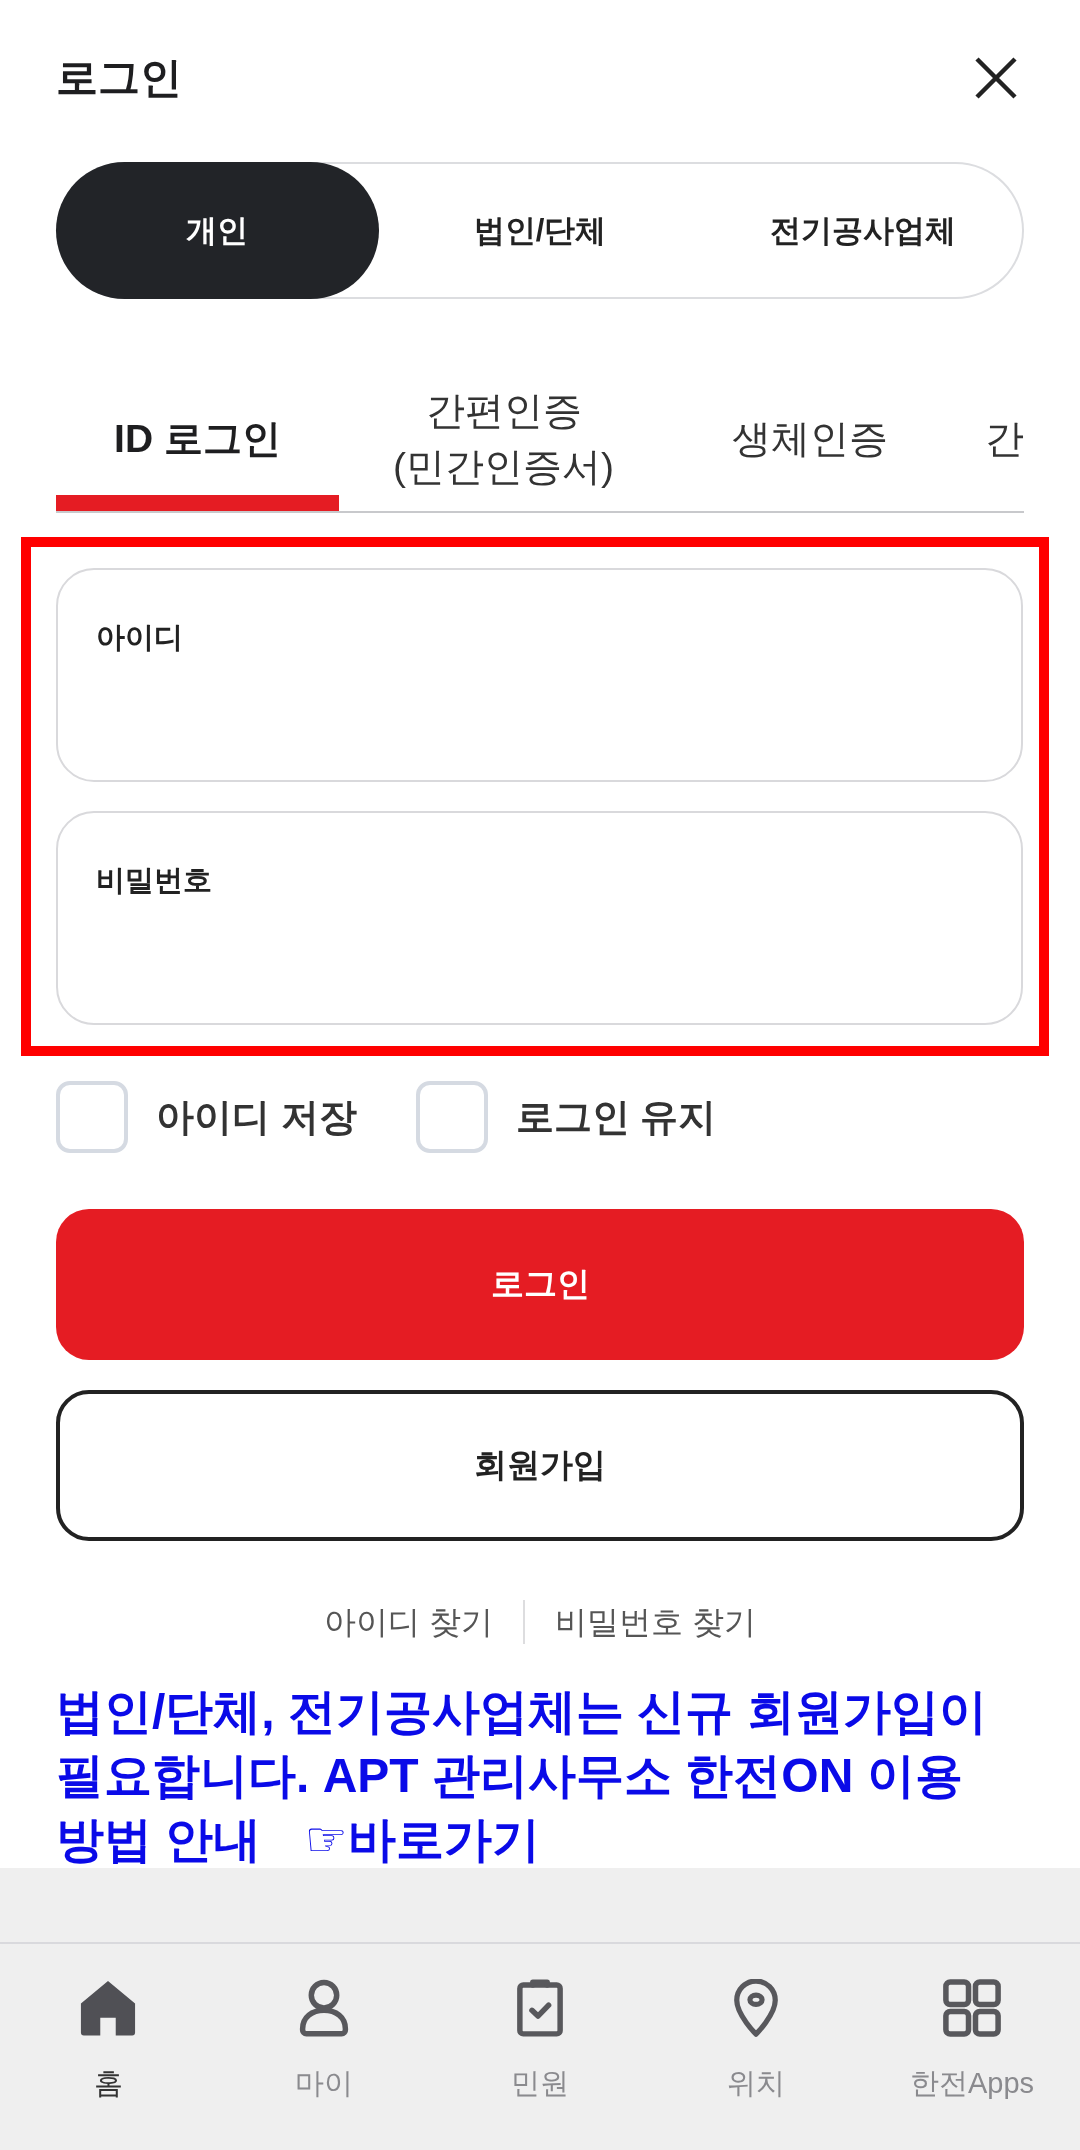 The width and height of the screenshot is (1080, 2150). What do you see at coordinates (540, 2008) in the screenshot?
I see `clipboard-check-icon` at bounding box center [540, 2008].